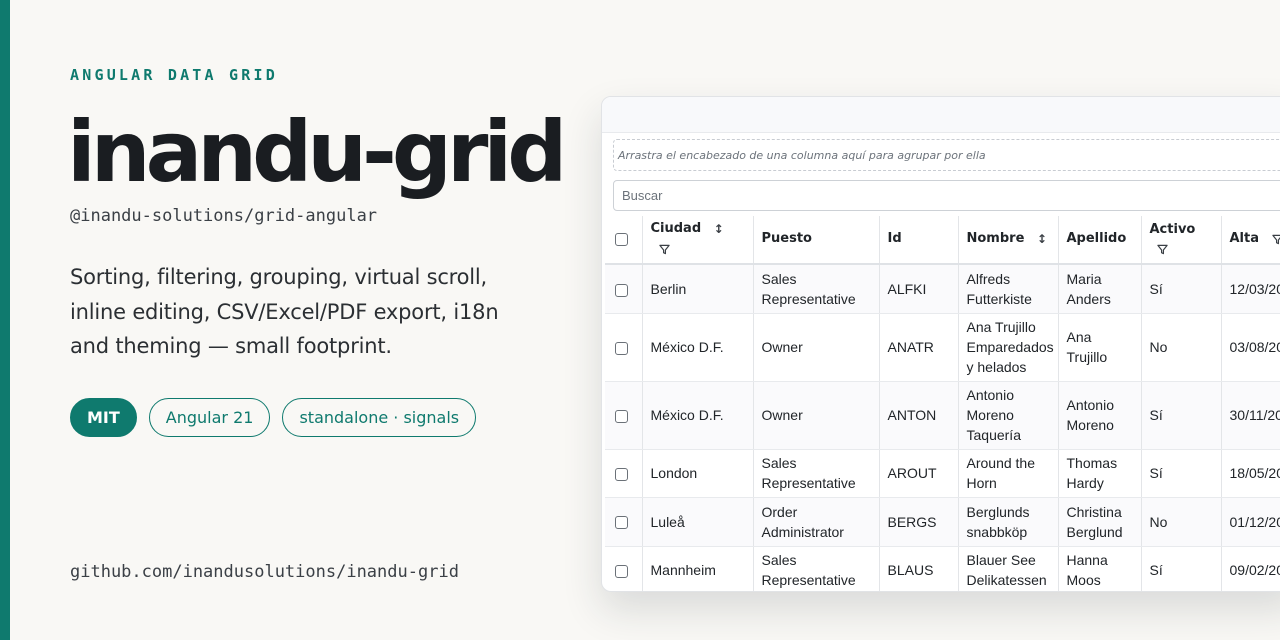 The width and height of the screenshot is (1280, 640). I want to click on package-name: @inandu-solutions/grid-angular, so click(224, 216).